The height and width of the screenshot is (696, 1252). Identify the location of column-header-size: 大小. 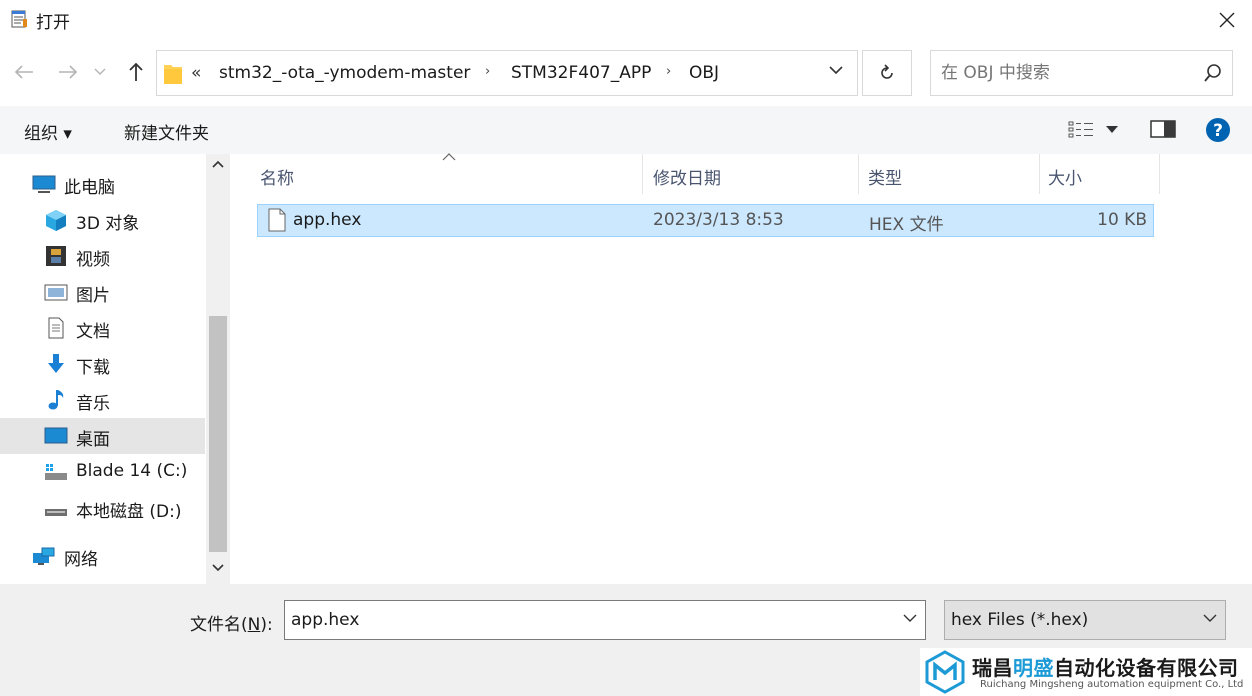
(1065, 176).